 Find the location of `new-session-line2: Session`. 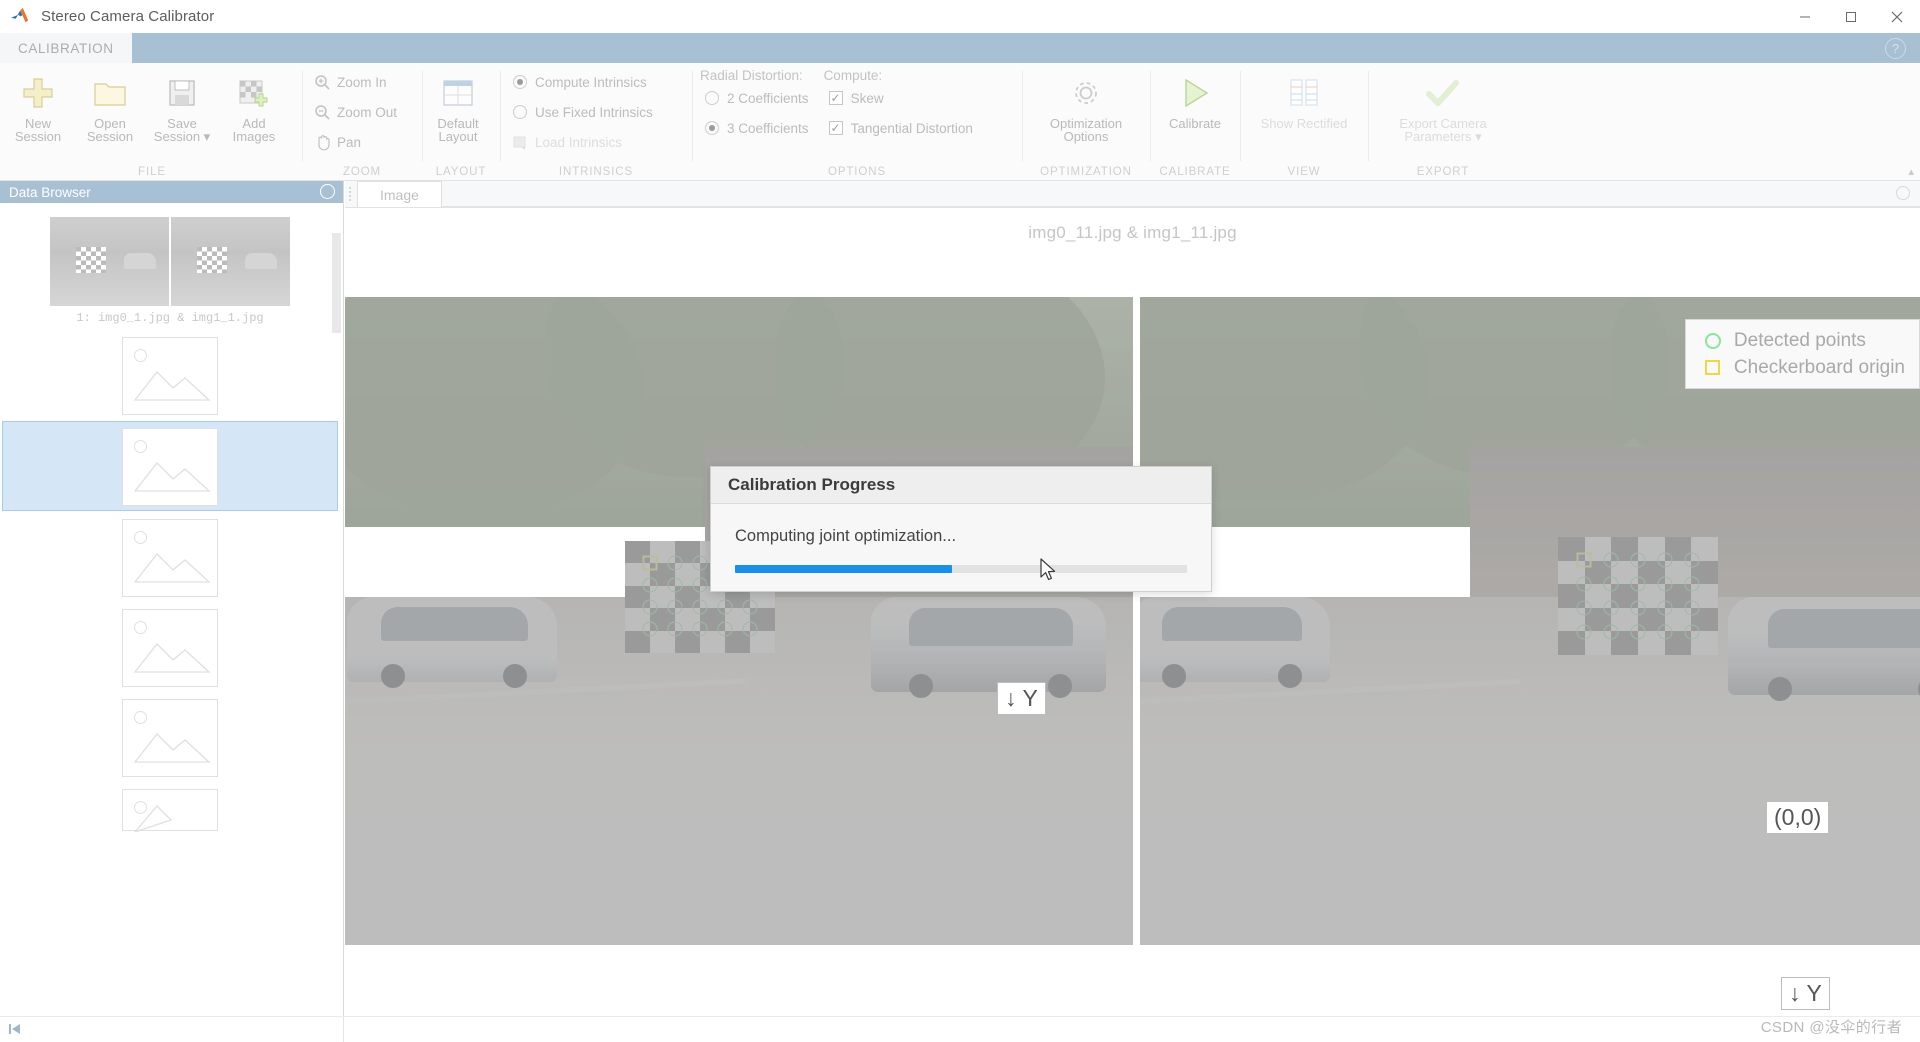

new-session-line2: Session is located at coordinates (38, 136).